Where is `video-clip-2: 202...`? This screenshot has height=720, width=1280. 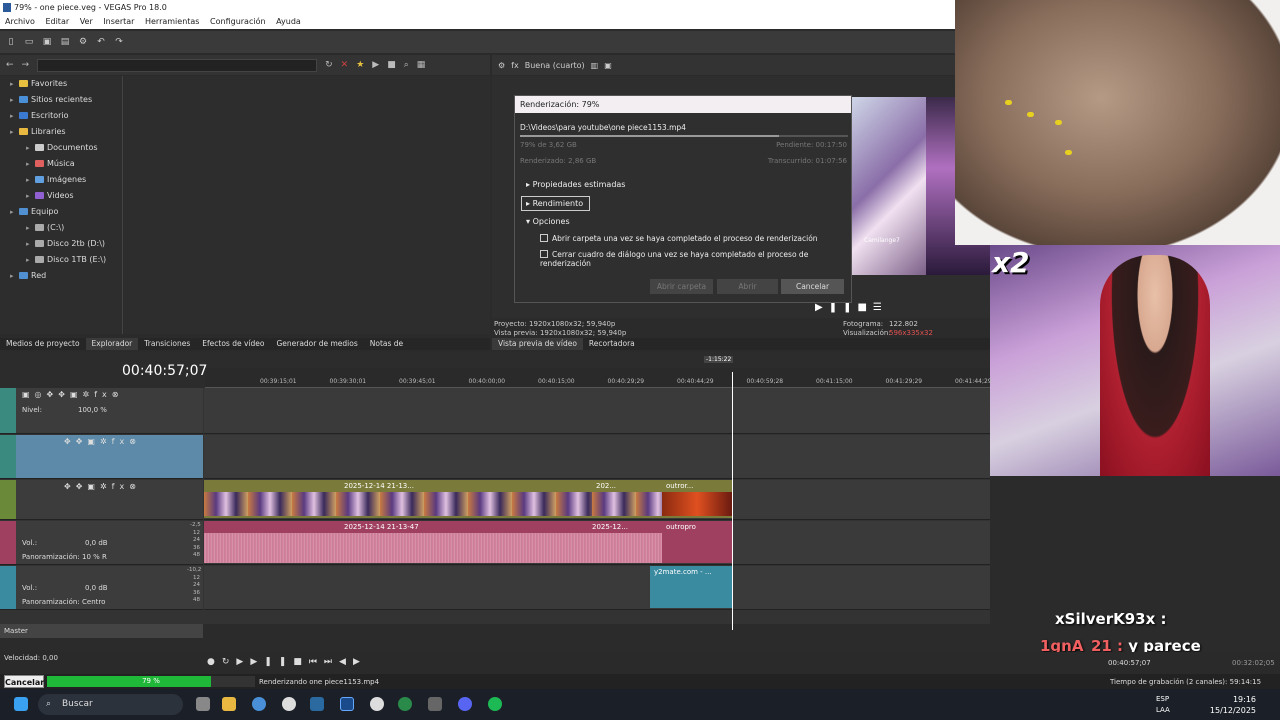
video-clip-2: 202... is located at coordinates (627, 499).